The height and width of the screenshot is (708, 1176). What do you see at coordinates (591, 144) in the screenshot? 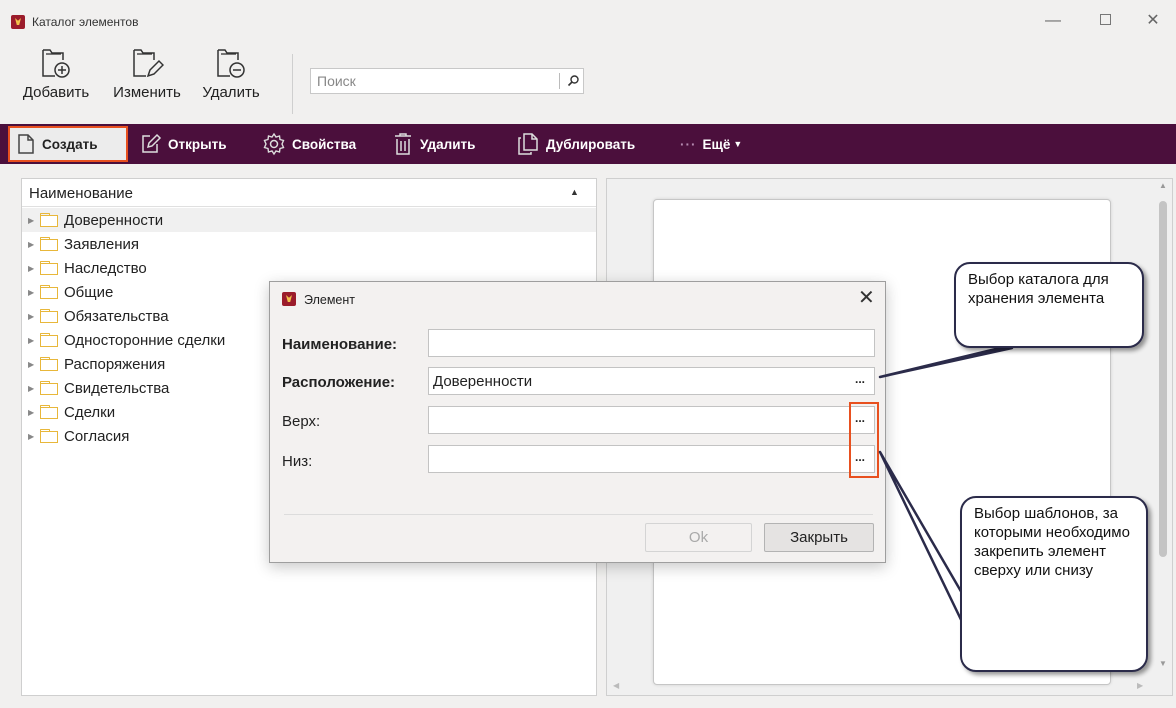
I see `duplicate-label: Дублировать` at bounding box center [591, 144].